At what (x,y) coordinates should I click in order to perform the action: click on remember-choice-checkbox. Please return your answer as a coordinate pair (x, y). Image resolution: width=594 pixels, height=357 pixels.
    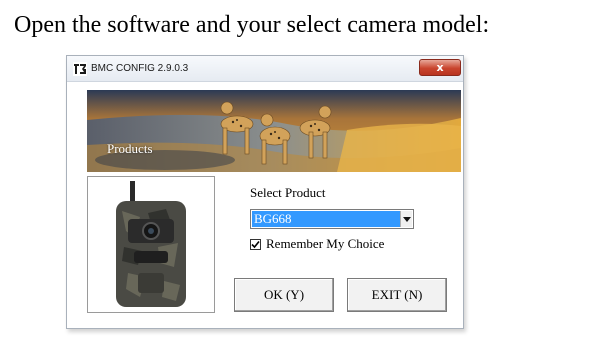
    Looking at the image, I should click on (255, 244).